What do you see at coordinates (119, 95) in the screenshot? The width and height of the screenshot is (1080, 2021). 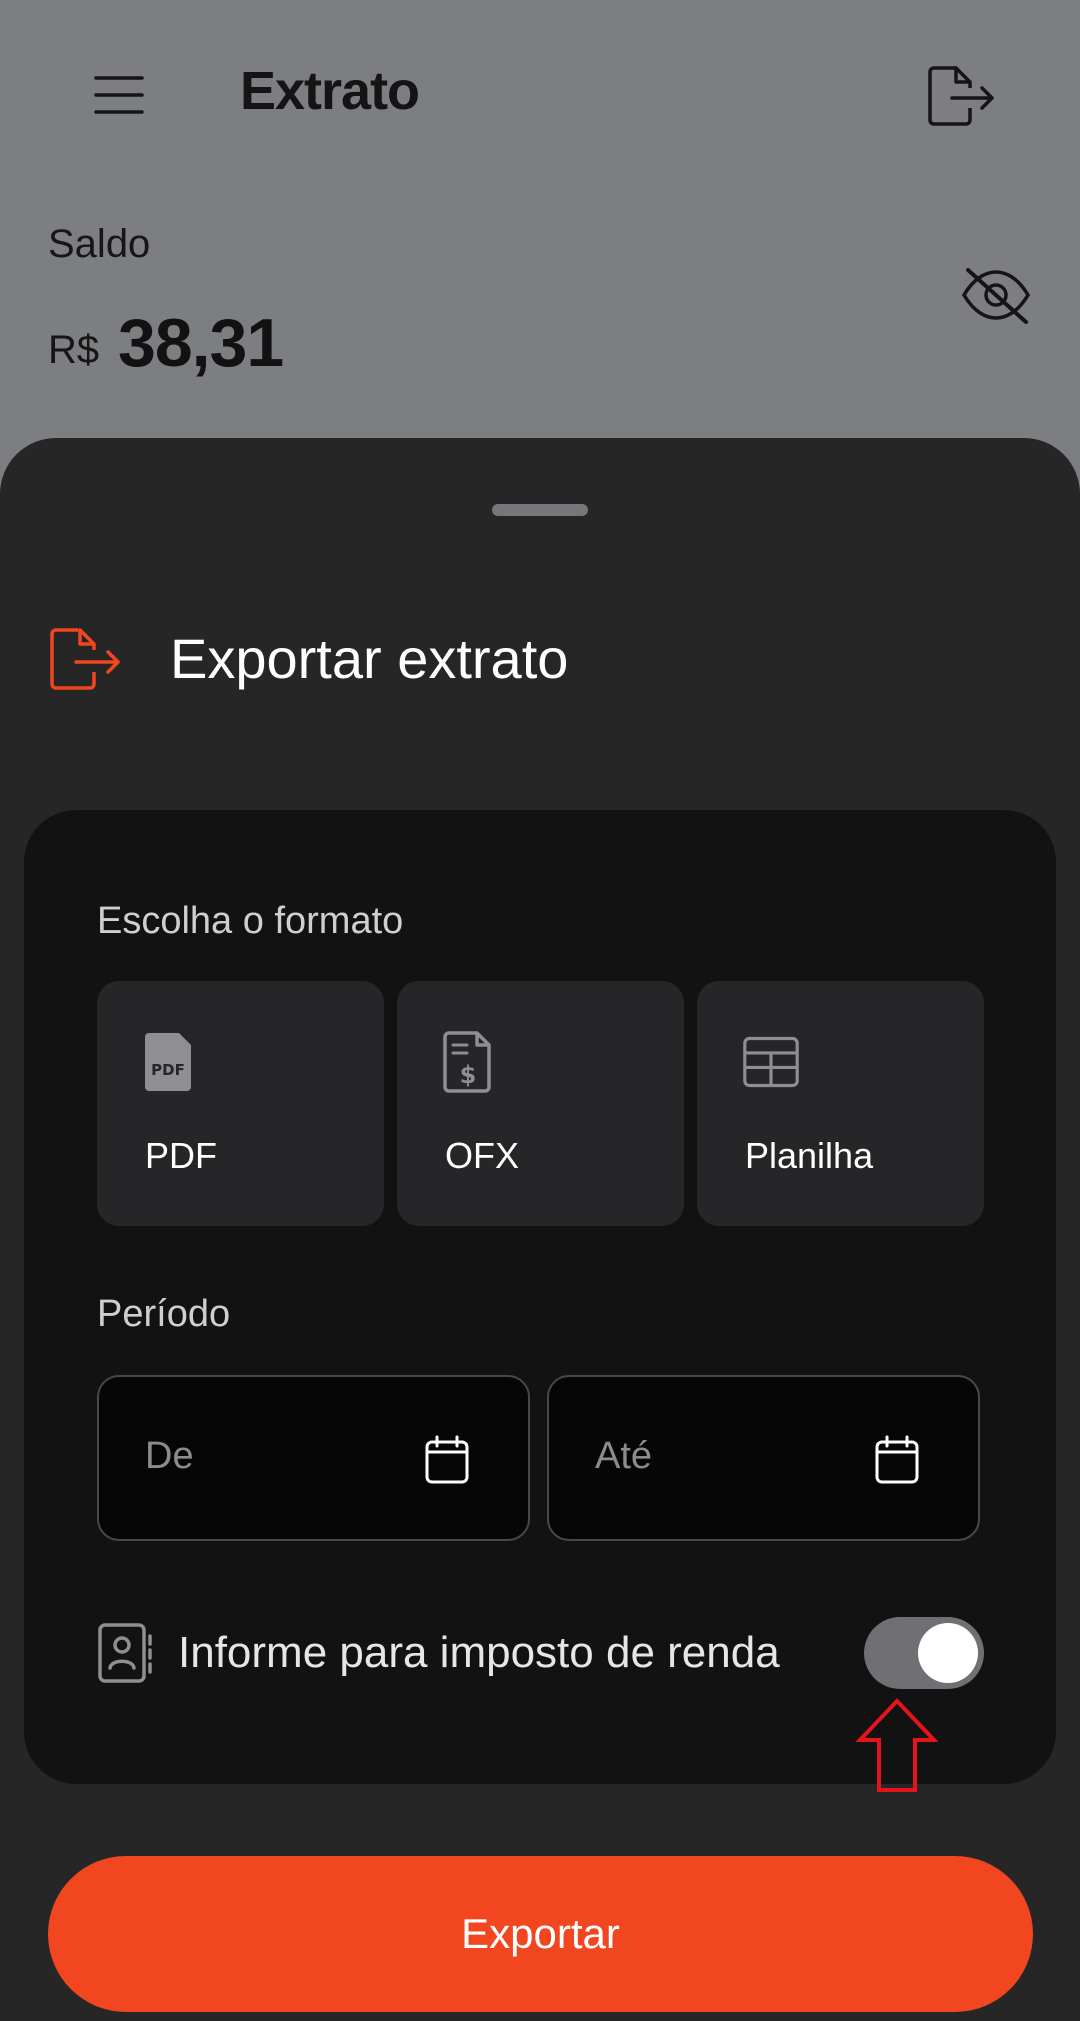 I see `hamburger-menu-icon` at bounding box center [119, 95].